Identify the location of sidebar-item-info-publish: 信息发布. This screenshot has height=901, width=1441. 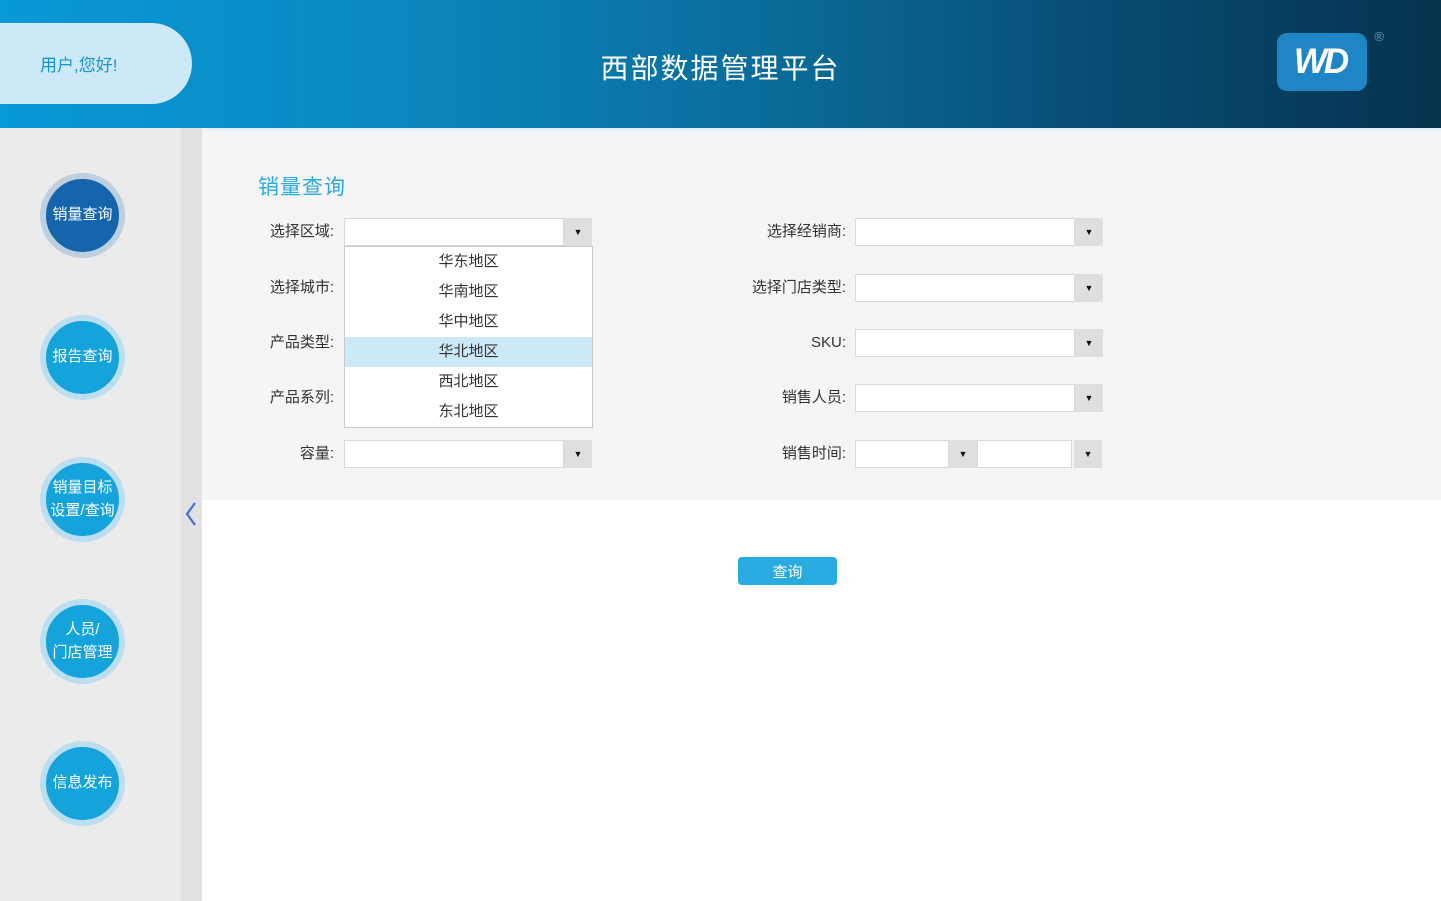
(82, 783).